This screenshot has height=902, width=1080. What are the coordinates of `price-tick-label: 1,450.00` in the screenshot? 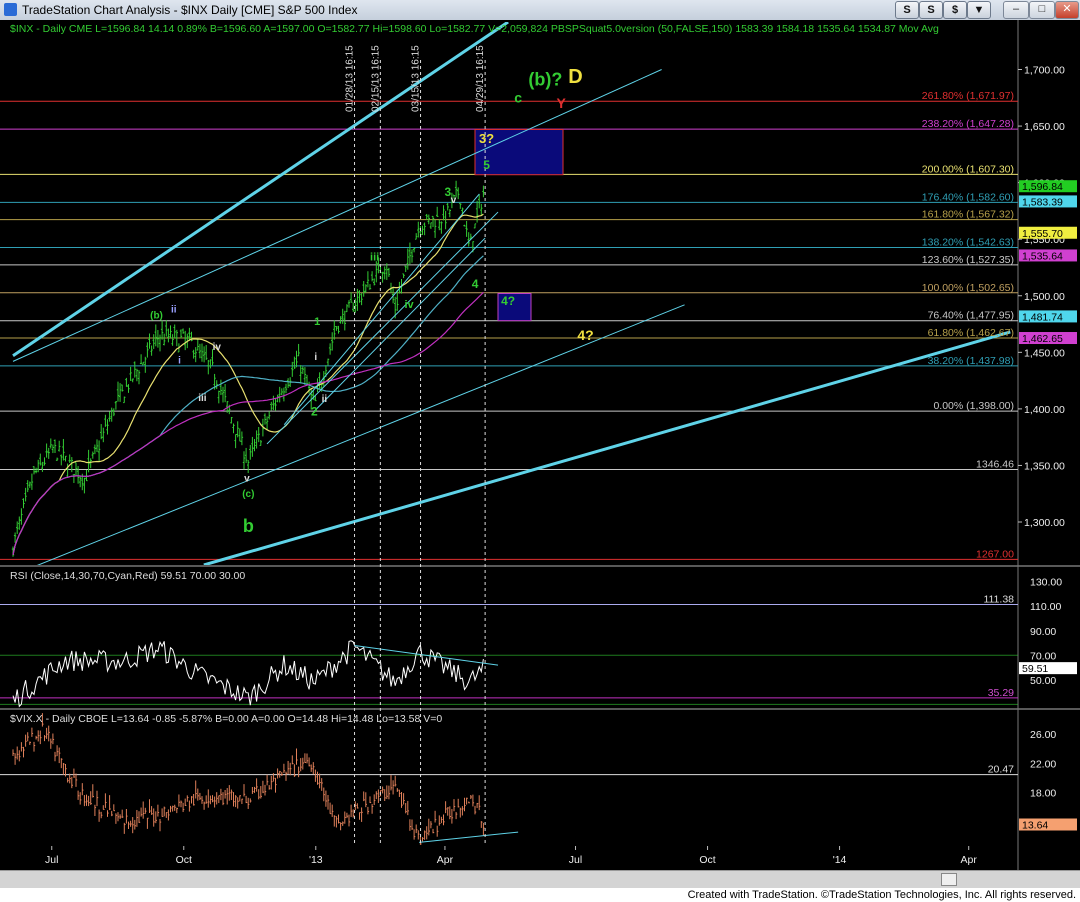 It's located at (1044, 353).